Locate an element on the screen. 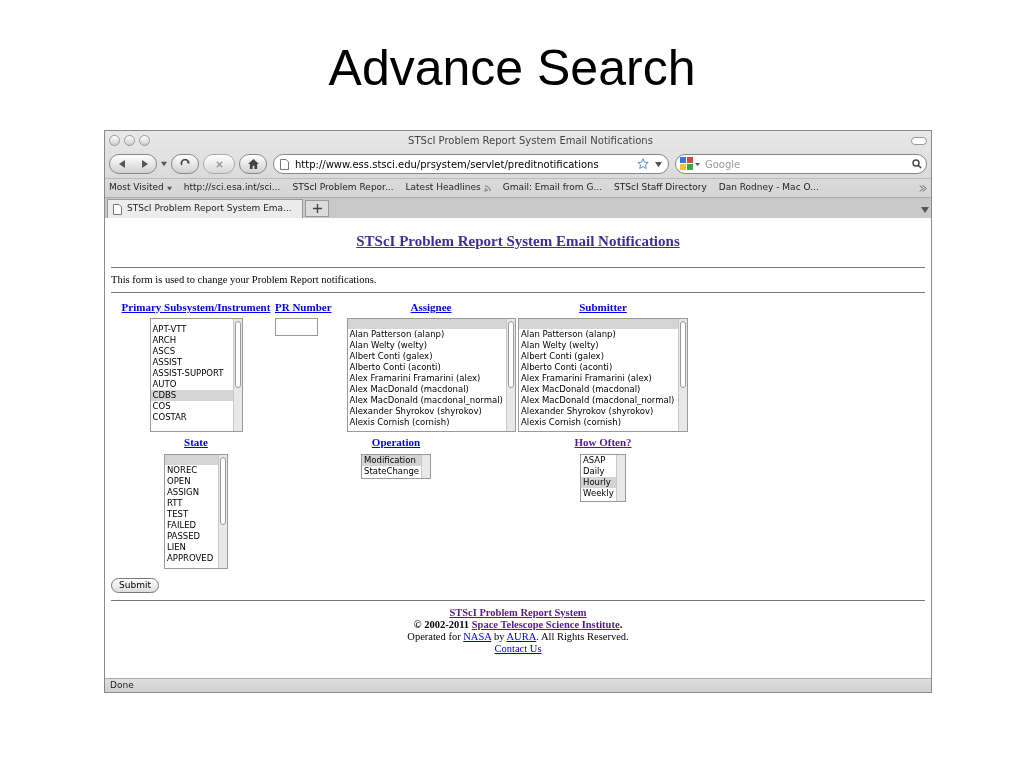 This screenshot has width=1024, height=768. dropdown-caret-icon is located at coordinates (658, 164).